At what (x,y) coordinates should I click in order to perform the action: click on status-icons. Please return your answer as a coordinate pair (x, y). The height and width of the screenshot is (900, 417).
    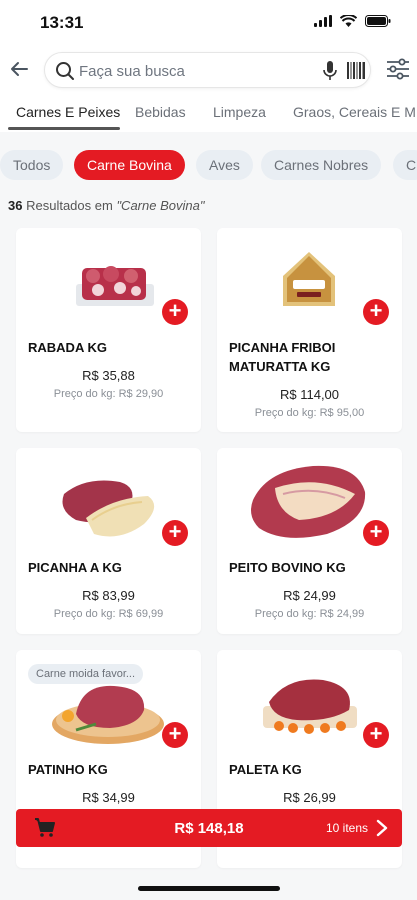
    Looking at the image, I should click on (352, 23).